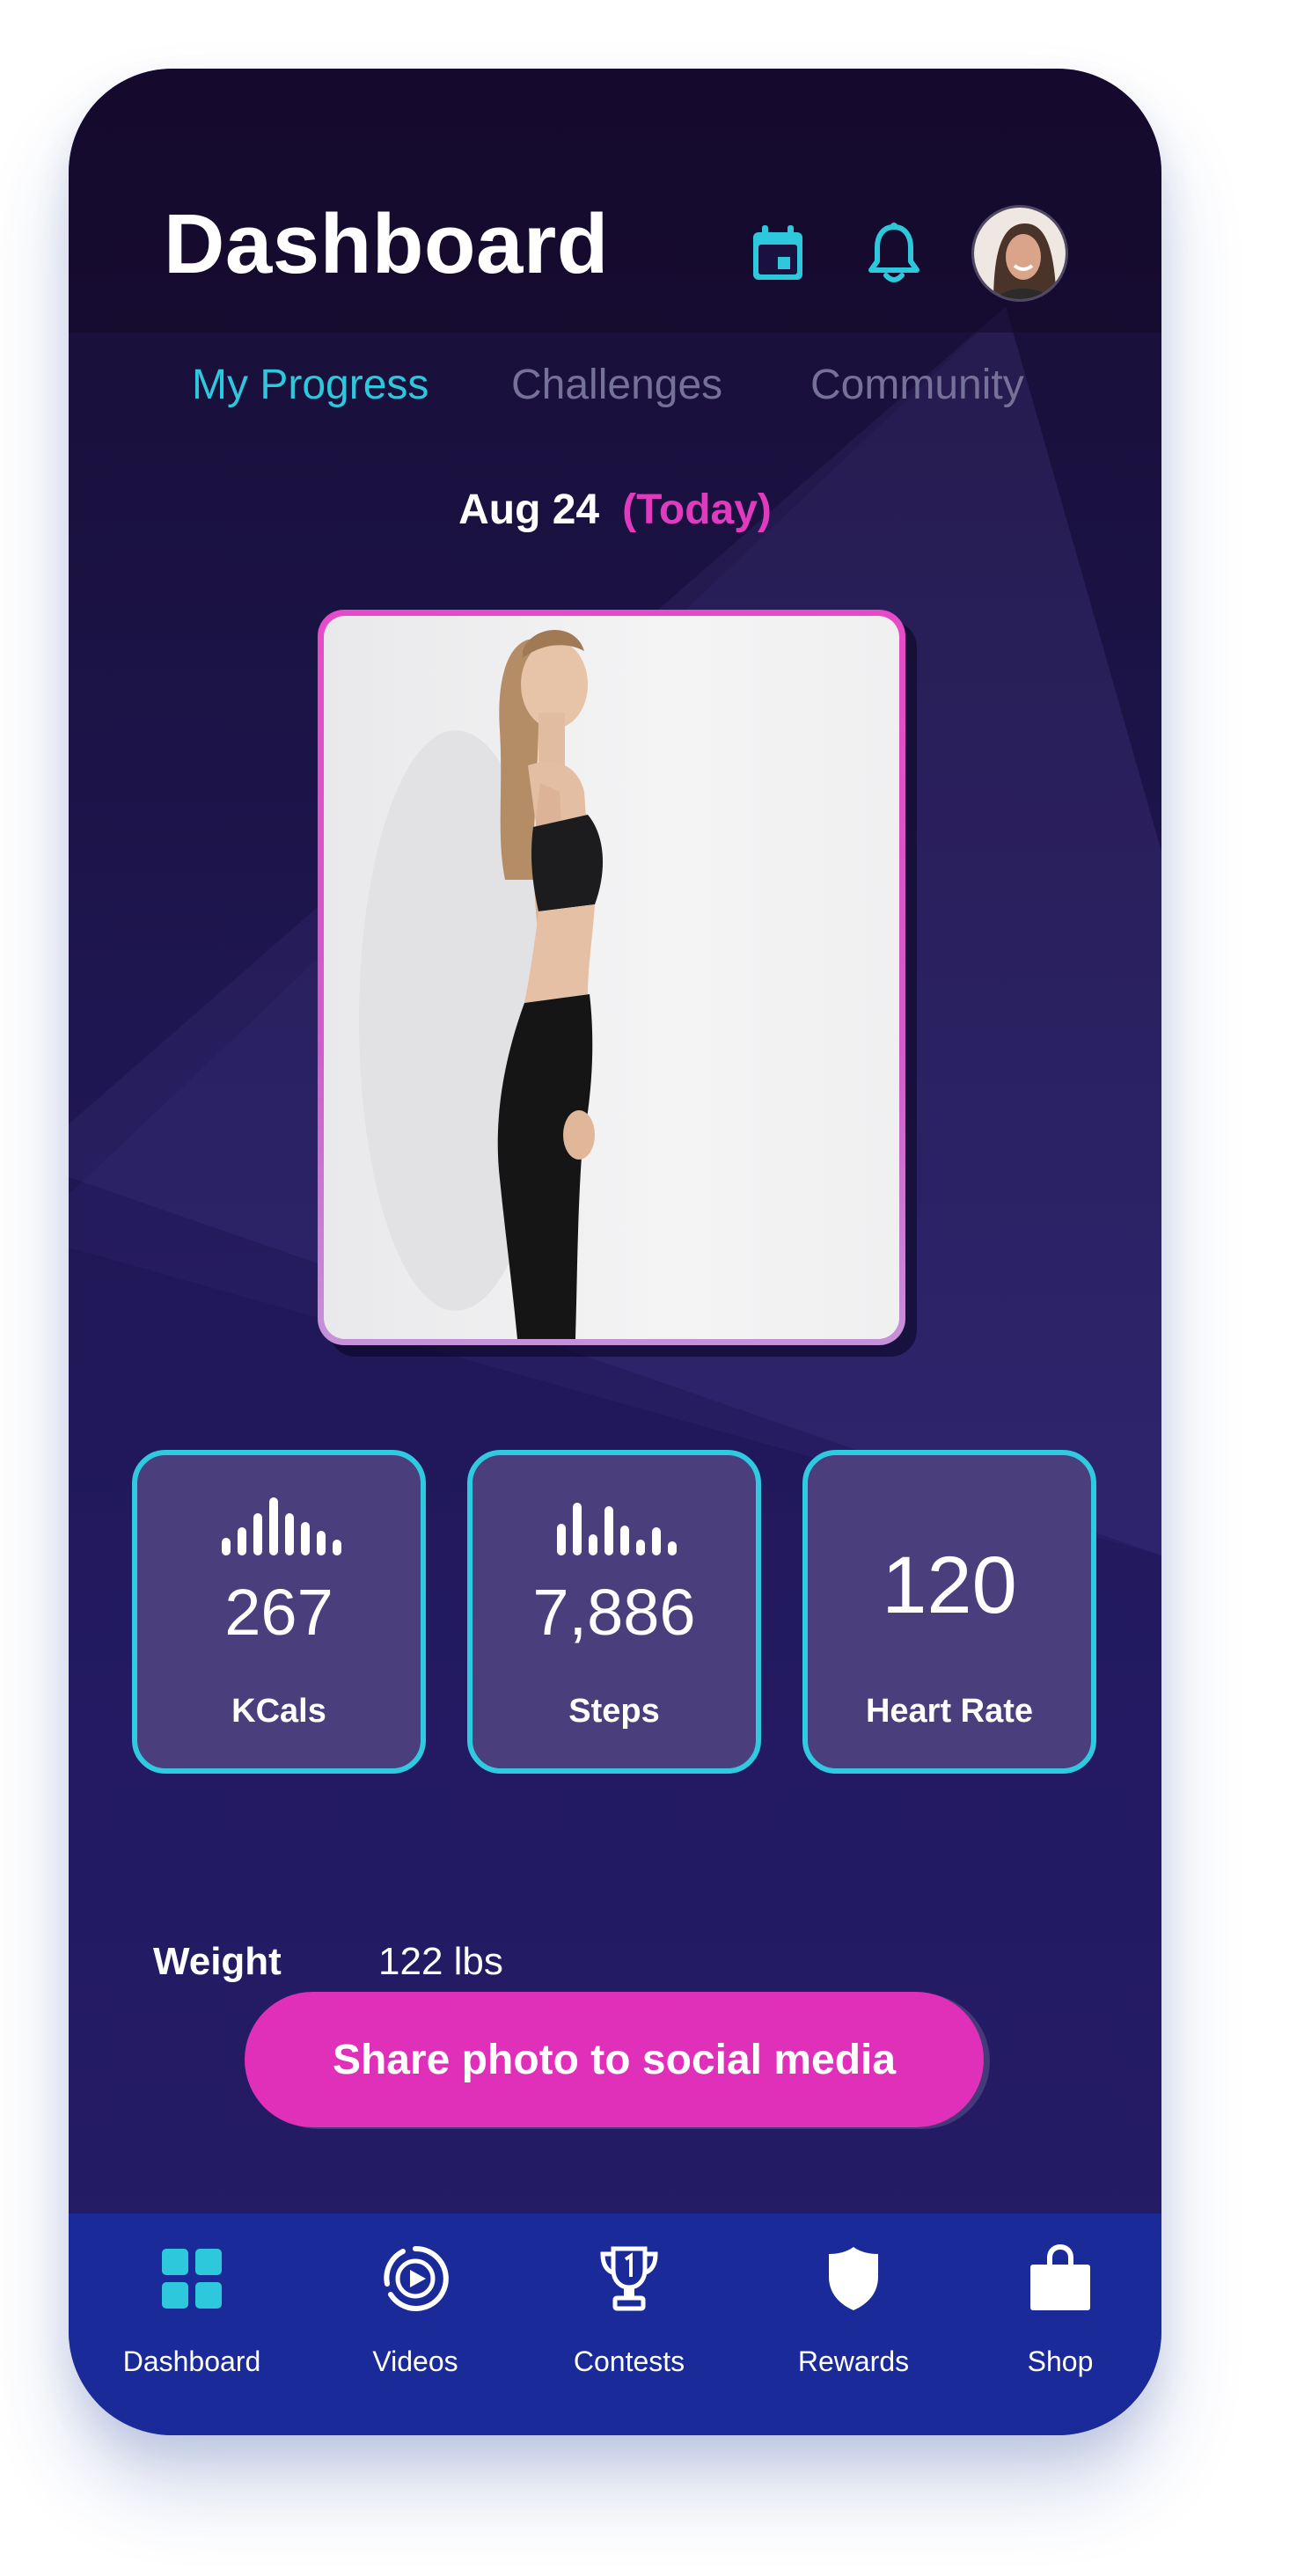 This screenshot has height=2576, width=1304. I want to click on kcals-value: 267, so click(278, 1612).